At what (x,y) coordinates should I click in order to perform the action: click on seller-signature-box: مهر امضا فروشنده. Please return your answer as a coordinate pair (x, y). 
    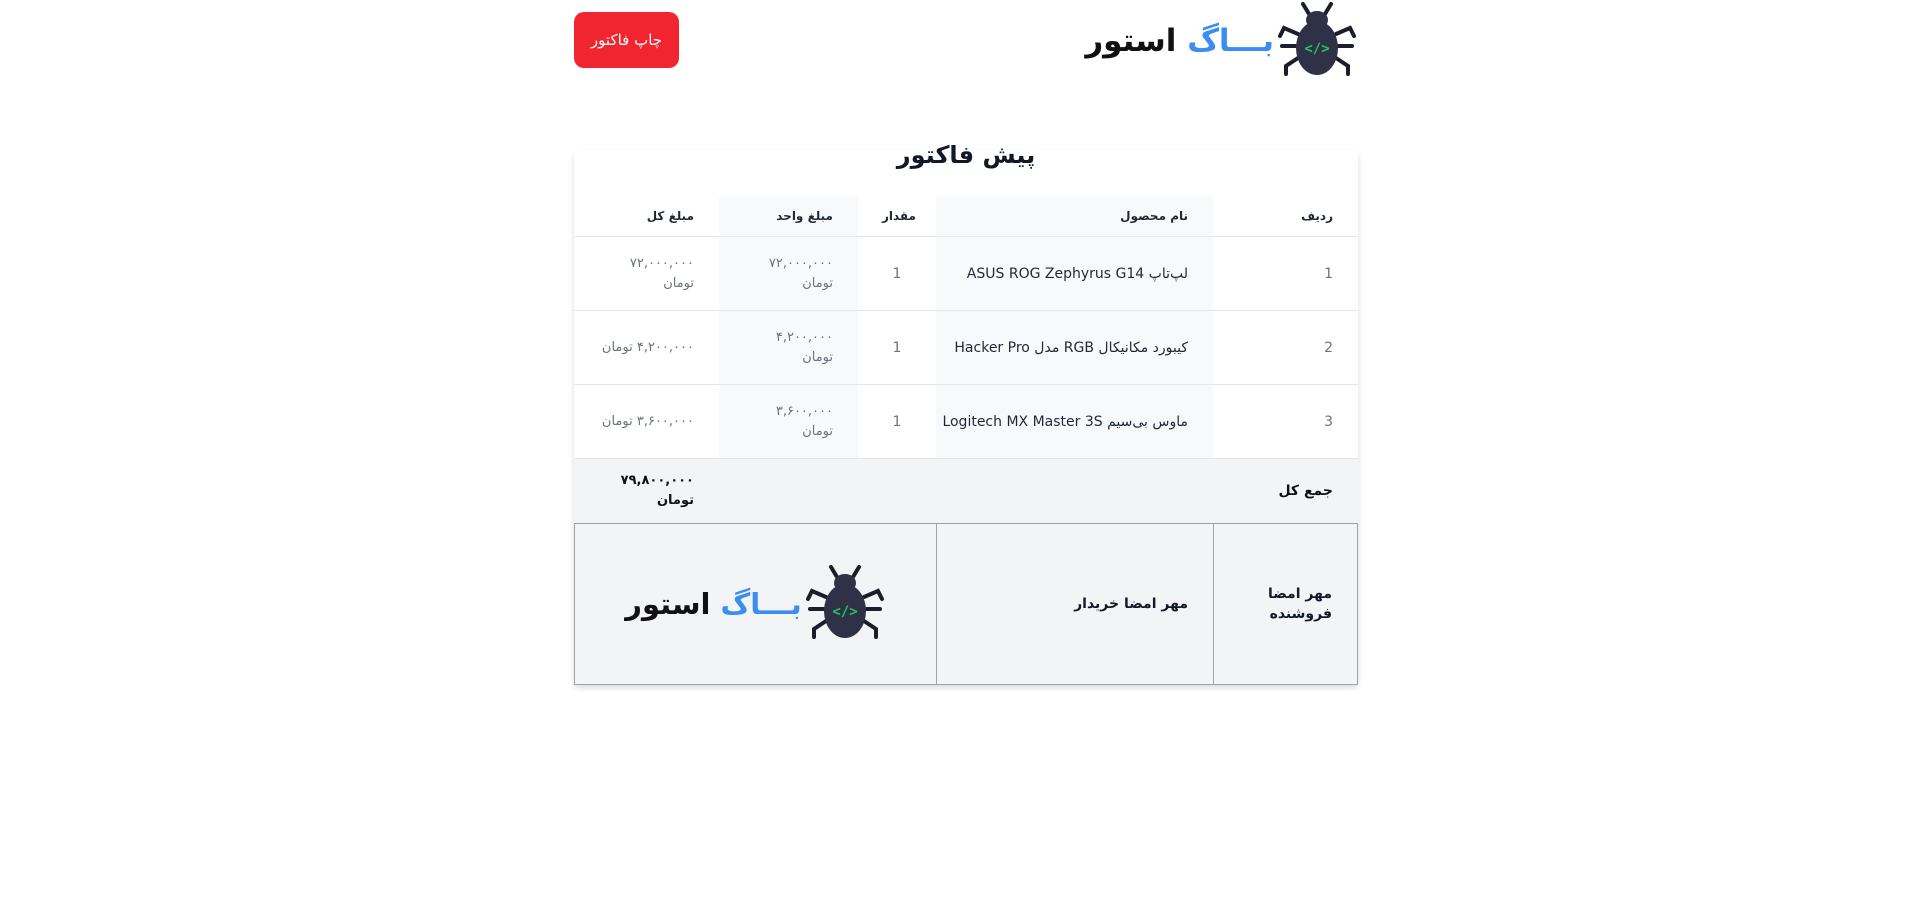
    Looking at the image, I should click on (1285, 604).